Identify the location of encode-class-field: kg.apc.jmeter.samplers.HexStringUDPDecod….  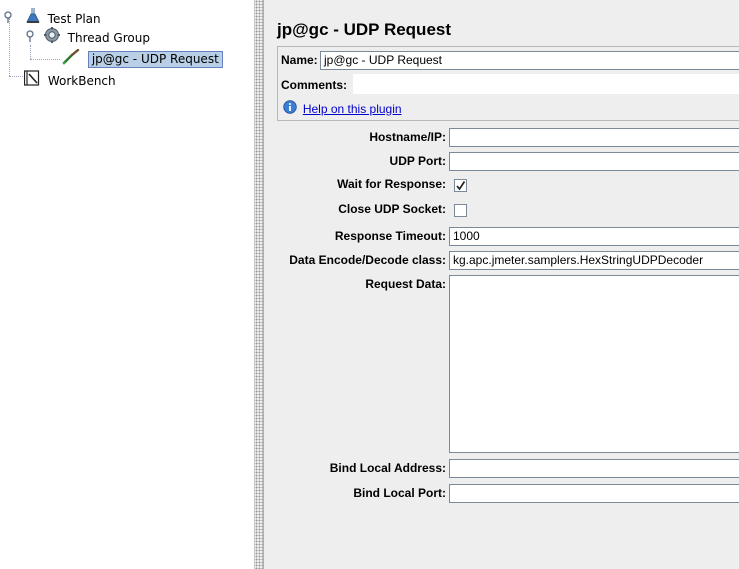
(594, 260).